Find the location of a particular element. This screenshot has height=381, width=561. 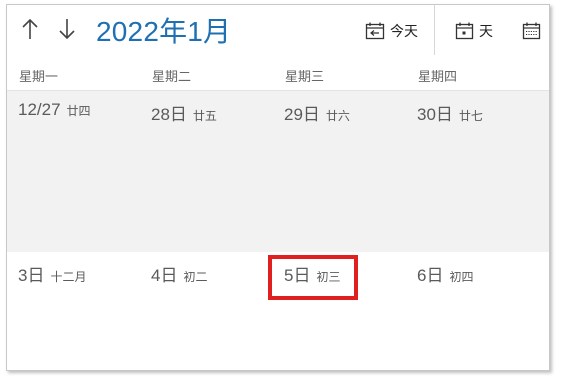

previous-month-button is located at coordinates (30, 29).